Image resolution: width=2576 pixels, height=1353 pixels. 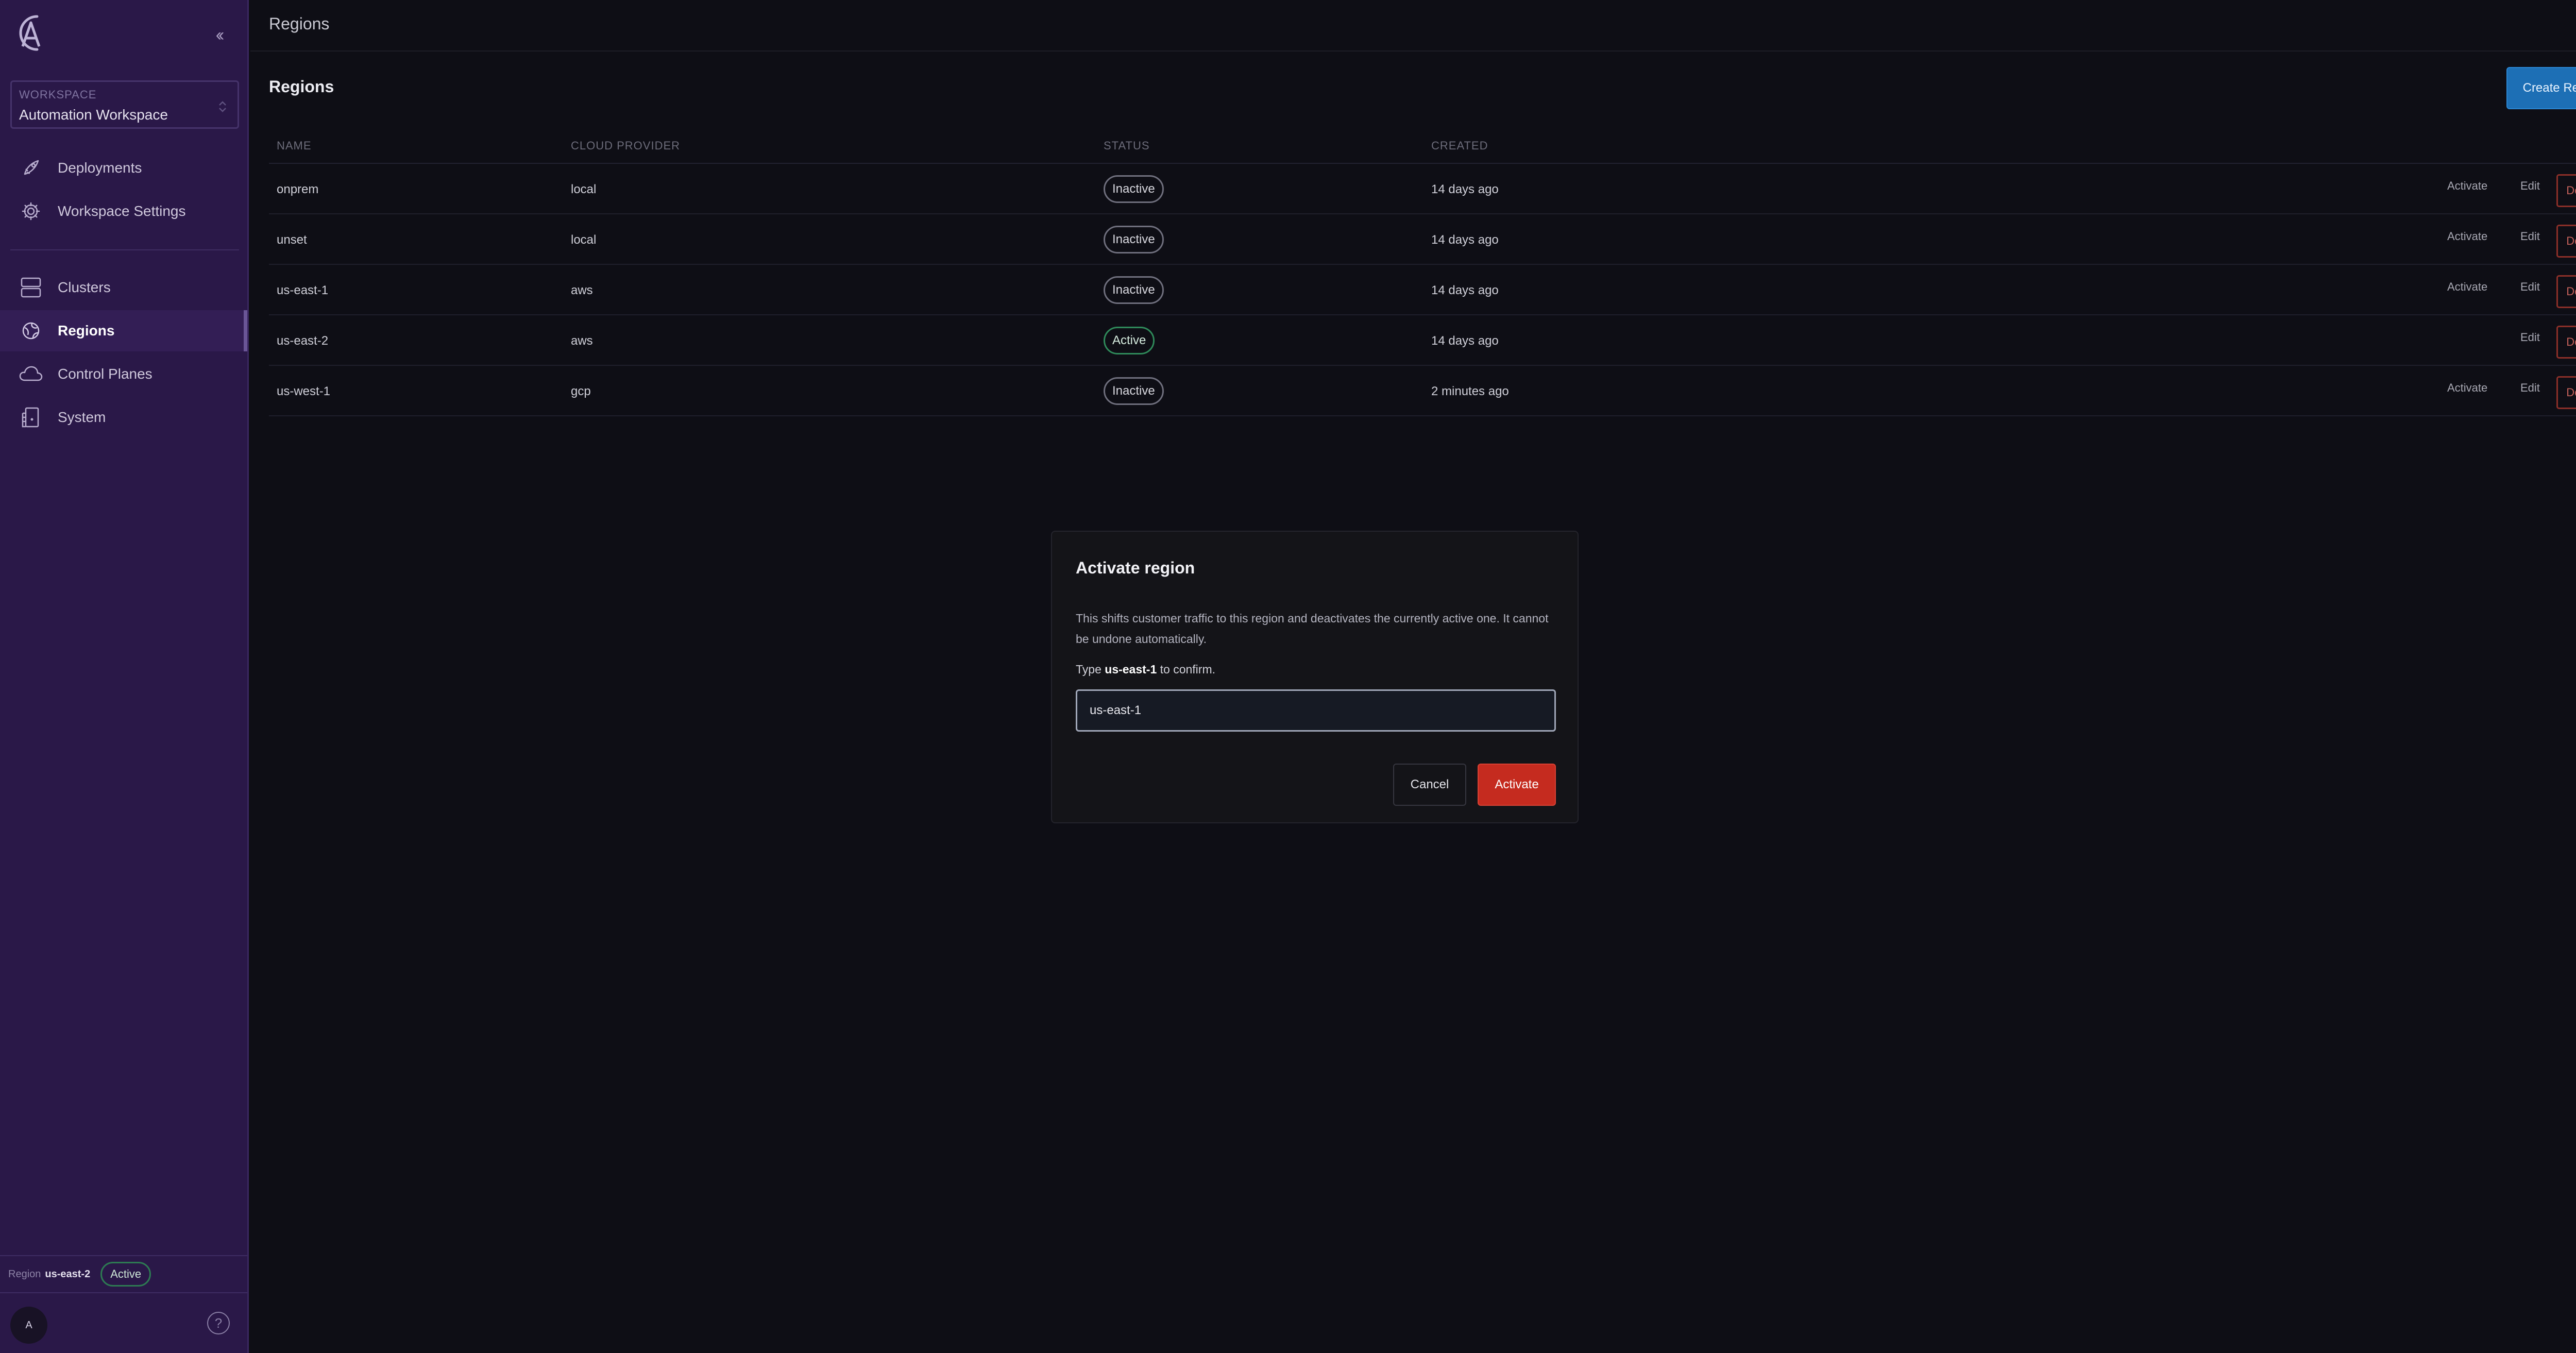 What do you see at coordinates (1127, 145) in the screenshot?
I see `column-header-status: STATUS` at bounding box center [1127, 145].